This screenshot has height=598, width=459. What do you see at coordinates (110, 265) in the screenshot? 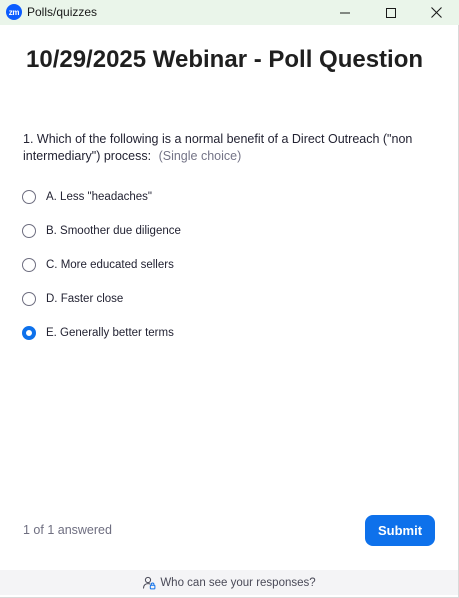
I see `option-label: C. More educated sellers` at bounding box center [110, 265].